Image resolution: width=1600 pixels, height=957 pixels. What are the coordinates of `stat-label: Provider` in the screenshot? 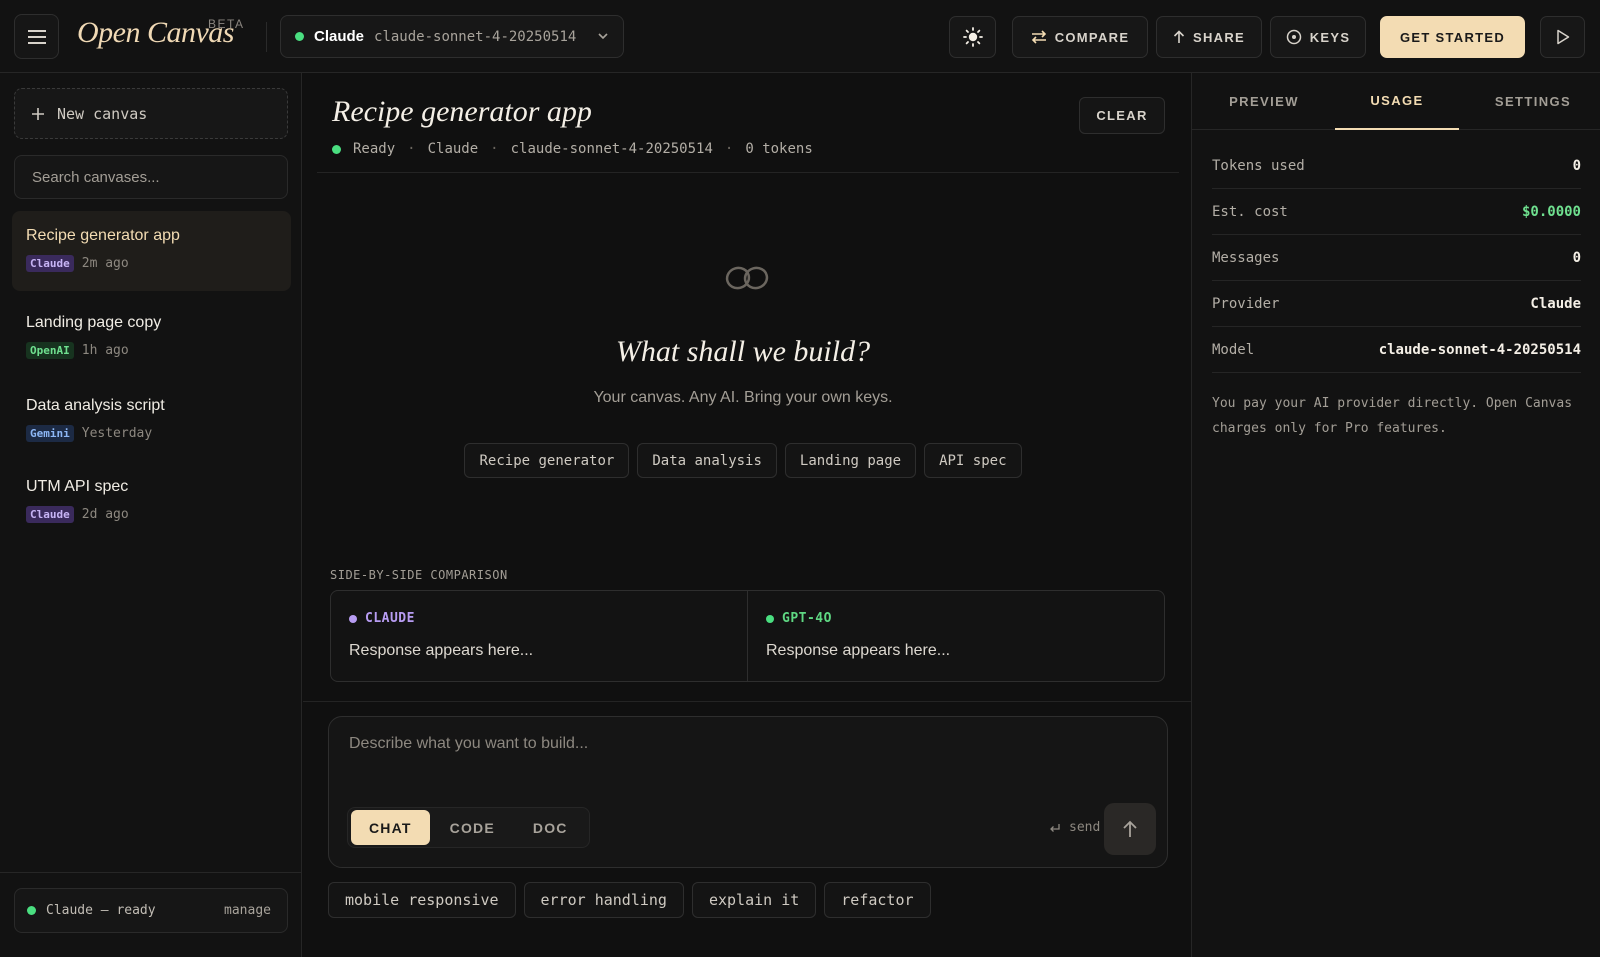 It's located at (1246, 303).